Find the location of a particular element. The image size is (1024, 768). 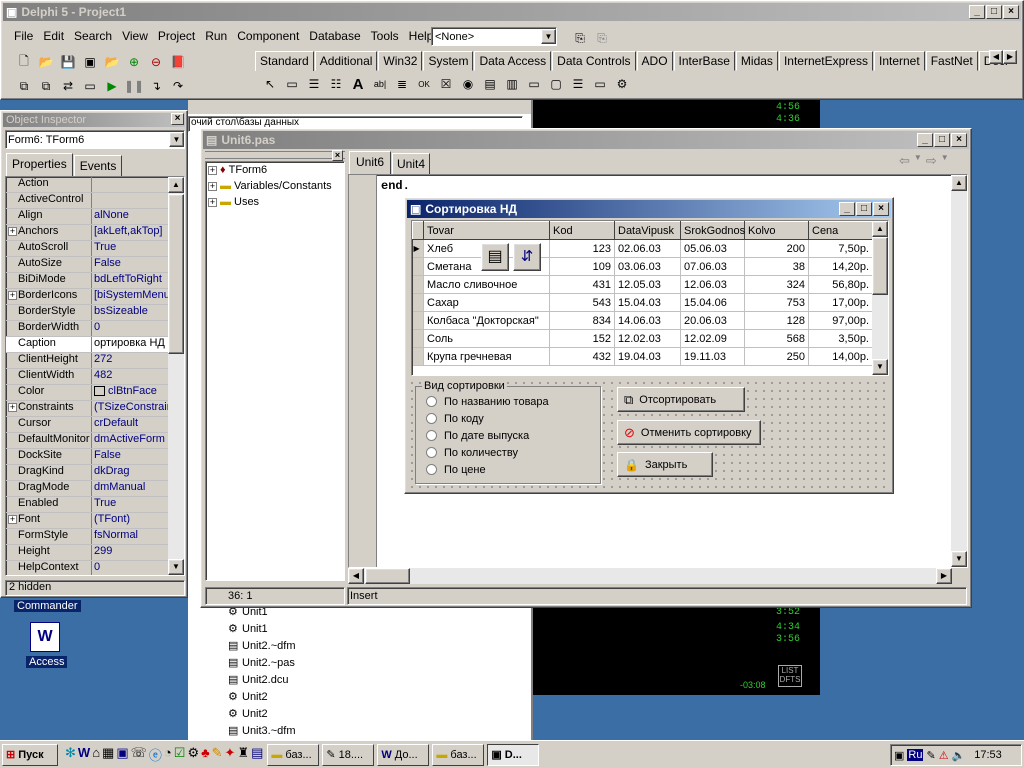

property-row: Action is located at coordinates (95, 185).